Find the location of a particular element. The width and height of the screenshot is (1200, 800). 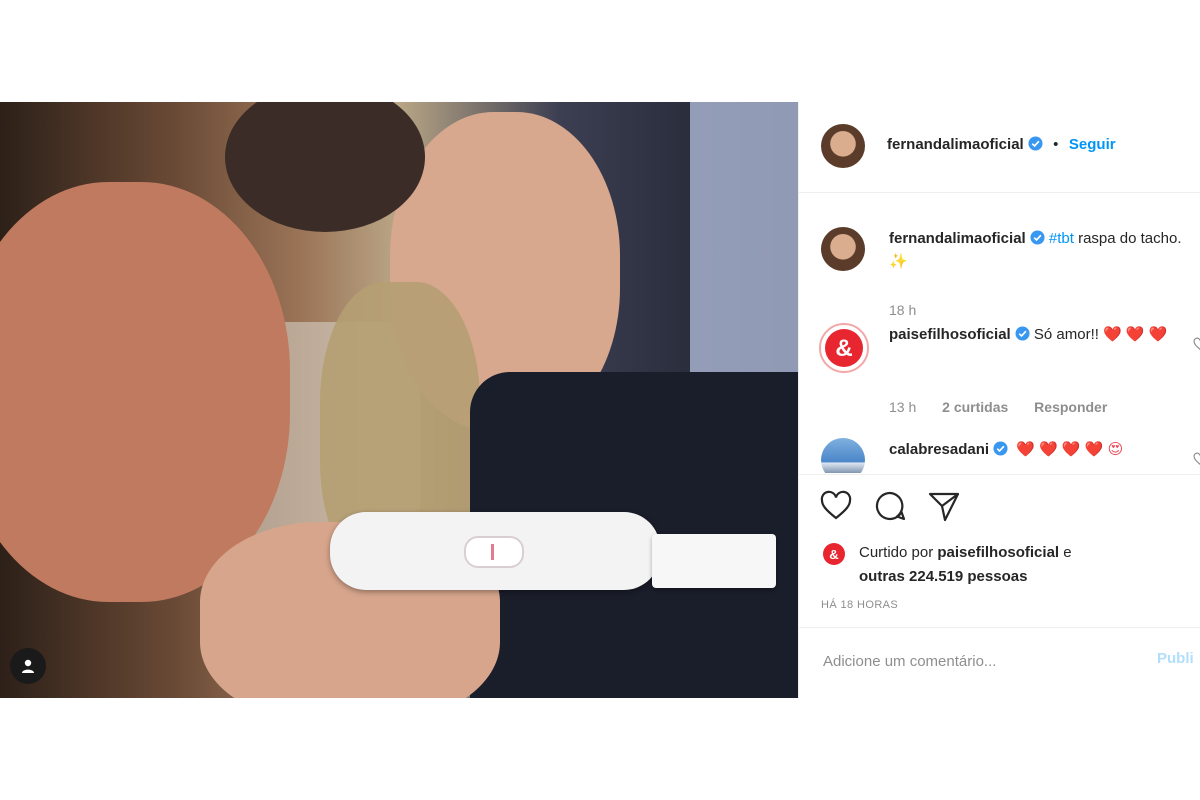

comment-bubble-icon is located at coordinates (890, 506).